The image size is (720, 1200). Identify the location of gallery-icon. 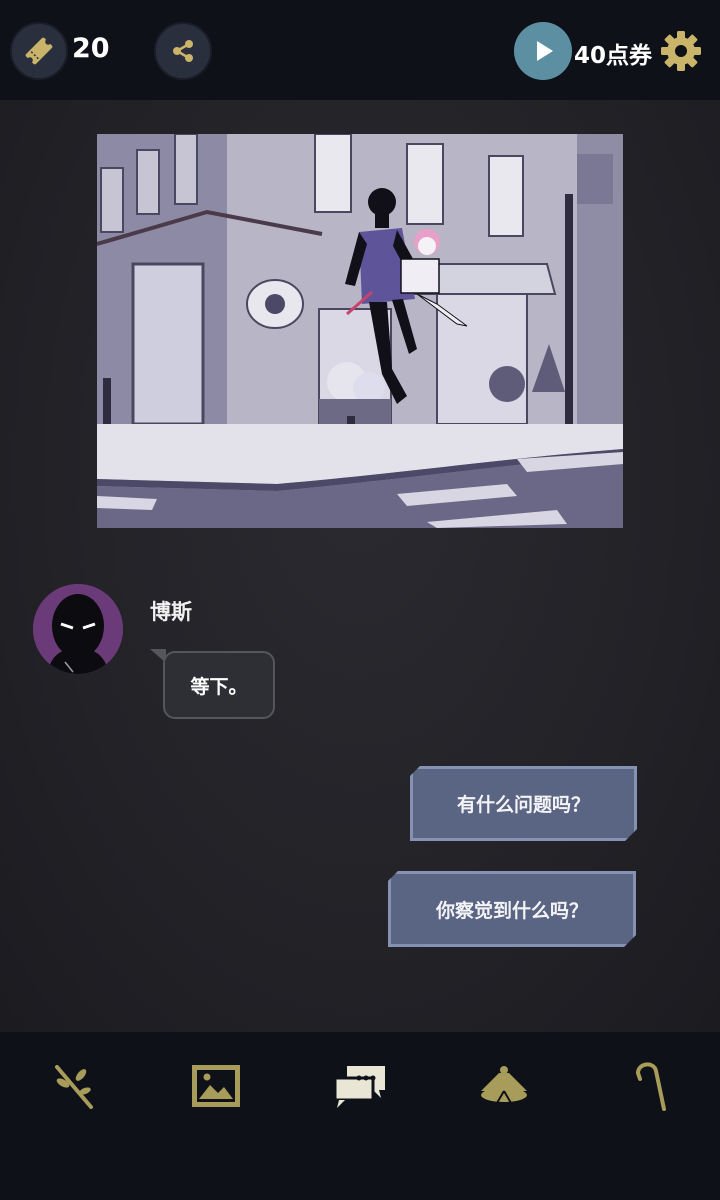
(216, 1086).